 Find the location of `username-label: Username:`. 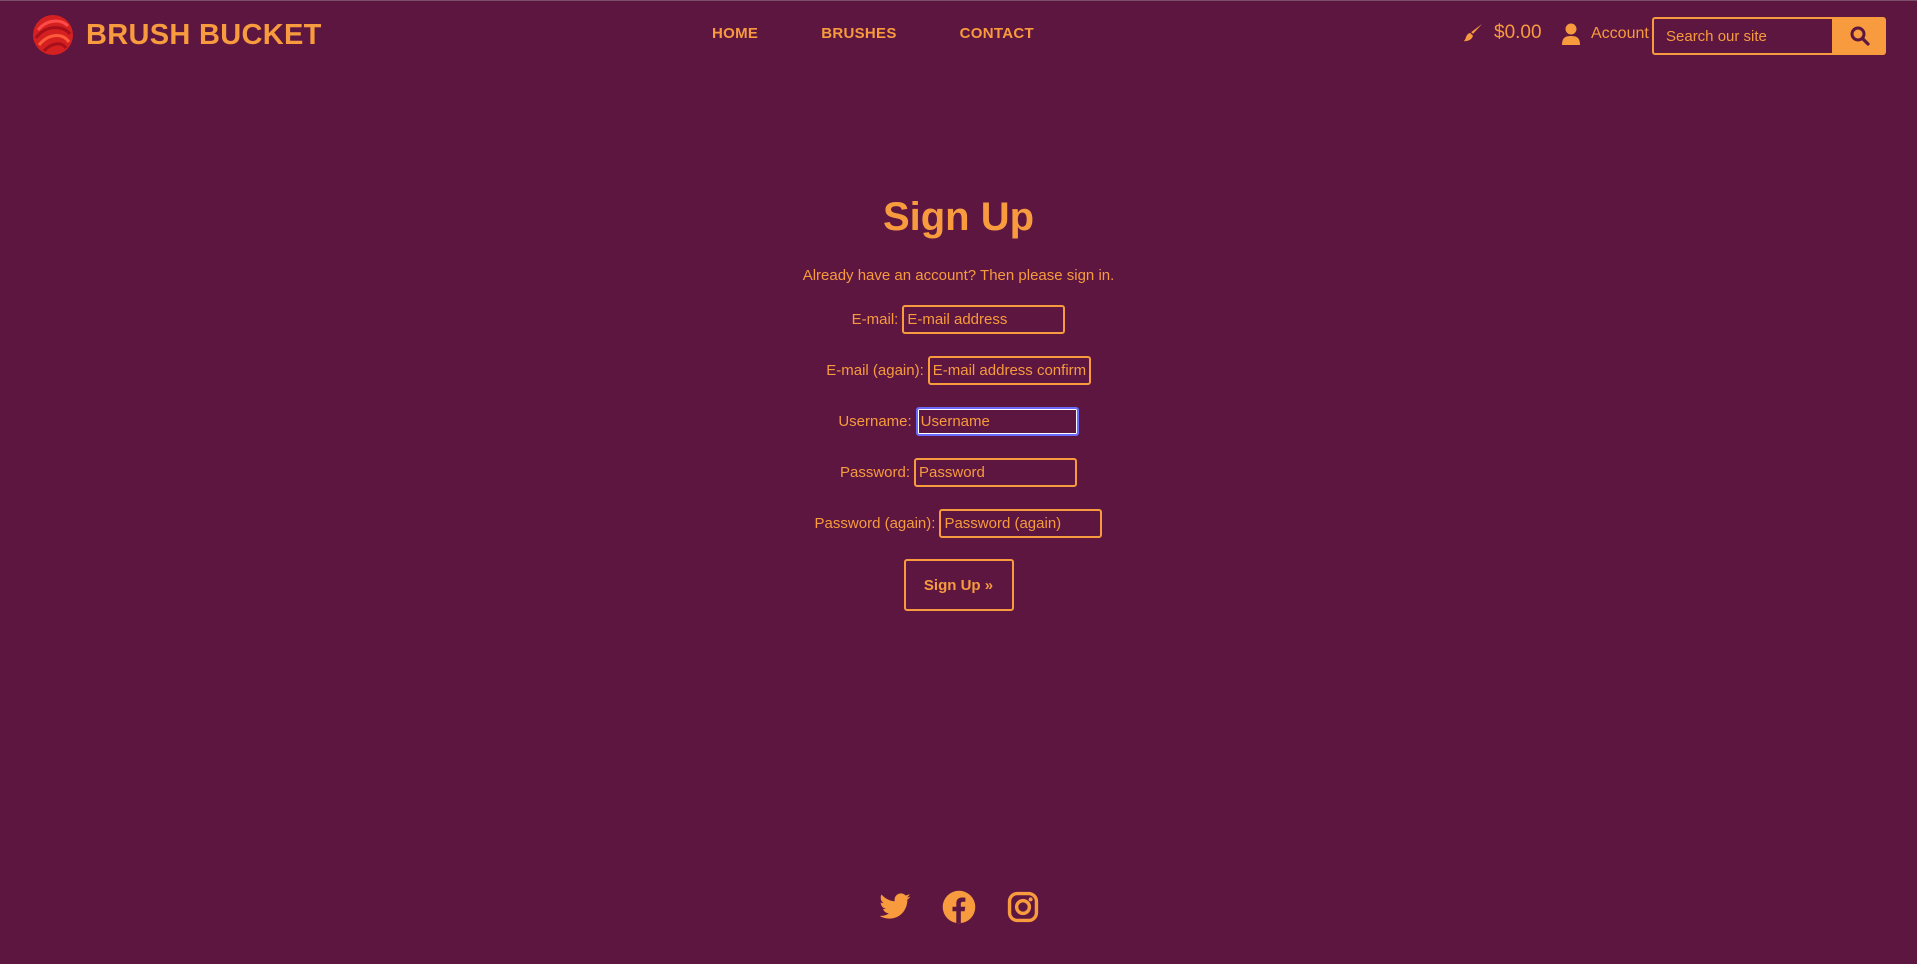

username-label: Username: is located at coordinates (875, 421).